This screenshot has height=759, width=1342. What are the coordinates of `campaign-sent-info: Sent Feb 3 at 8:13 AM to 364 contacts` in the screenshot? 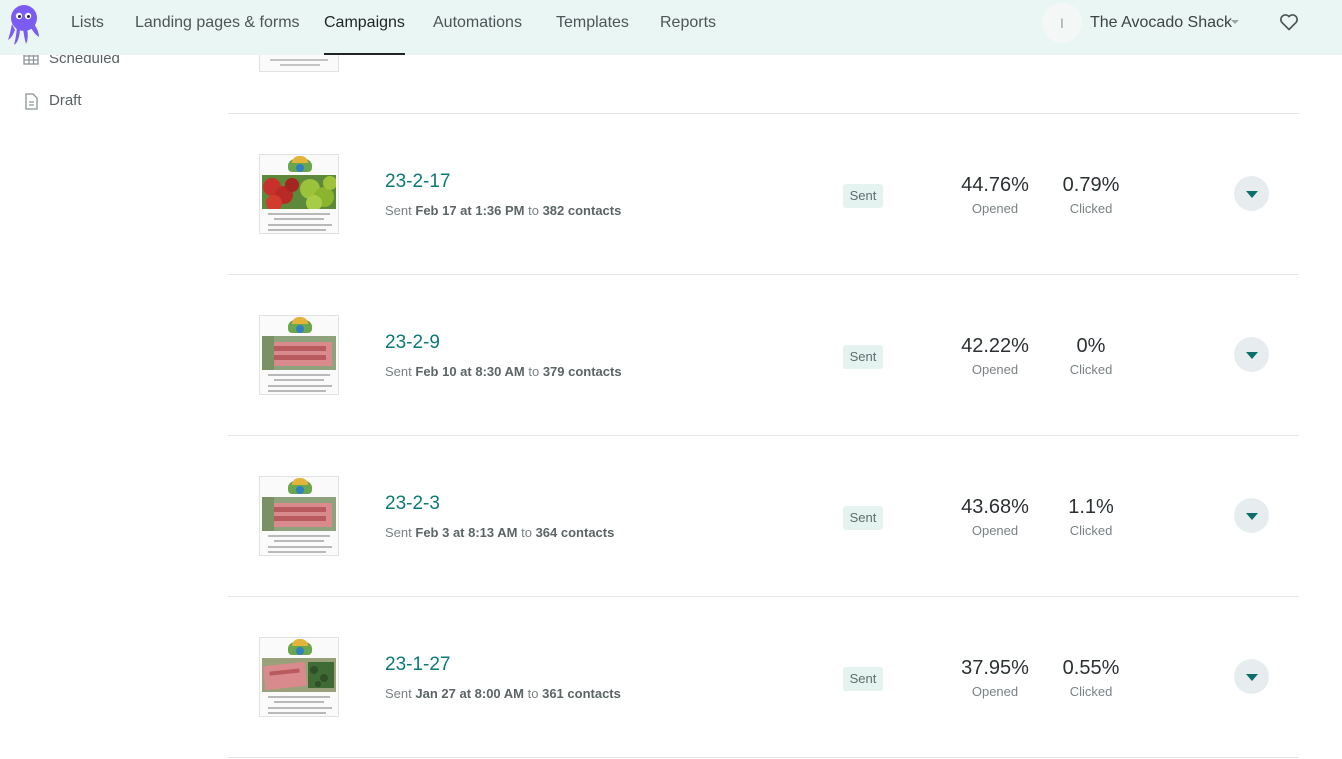 It's located at (499, 532).